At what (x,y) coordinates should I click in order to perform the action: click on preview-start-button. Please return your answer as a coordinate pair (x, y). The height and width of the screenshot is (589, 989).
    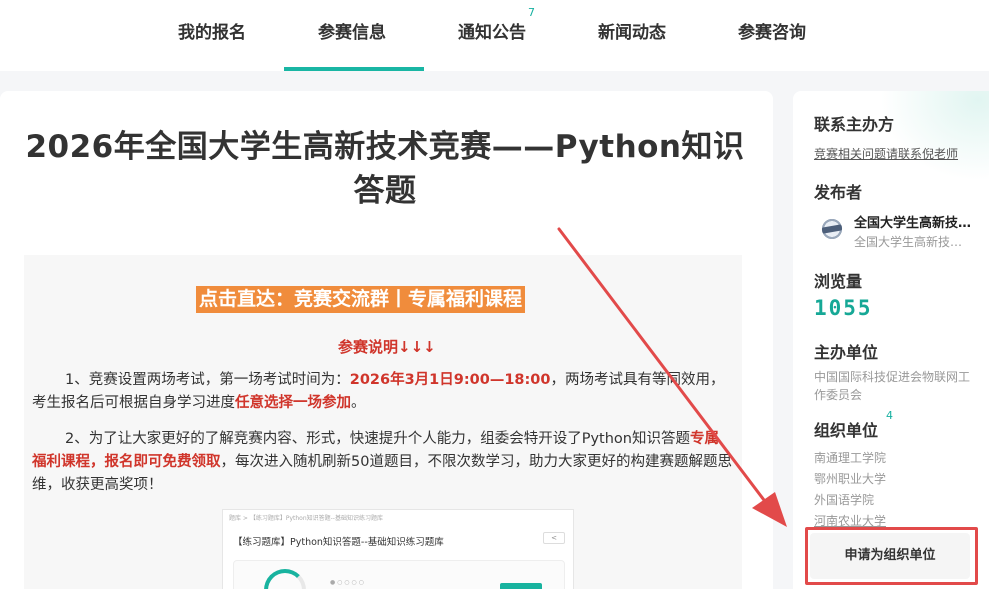
    Looking at the image, I should click on (521, 586).